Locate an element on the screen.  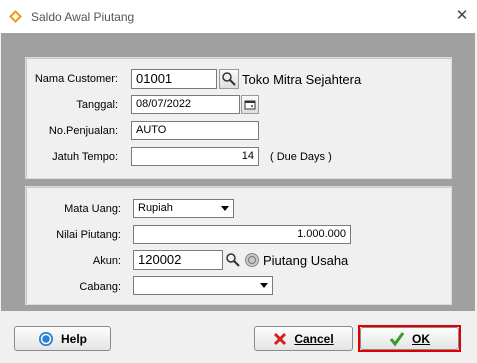
nilai-piutang-label: Nilai Piutang: is located at coordinates (88, 235).